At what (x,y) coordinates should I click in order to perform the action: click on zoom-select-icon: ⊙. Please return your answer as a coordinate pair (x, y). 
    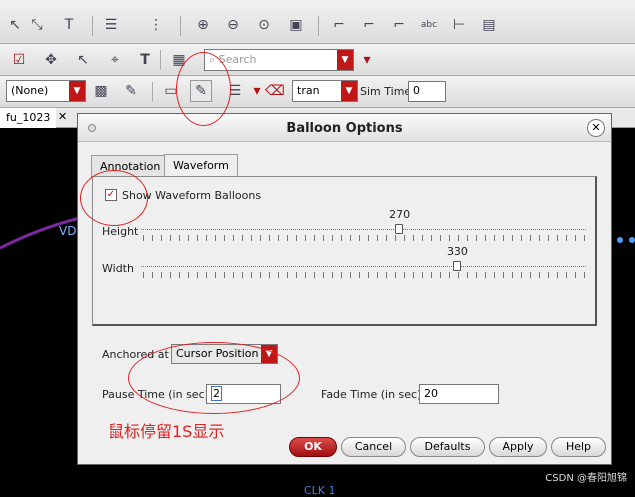
    Looking at the image, I should click on (264, 25).